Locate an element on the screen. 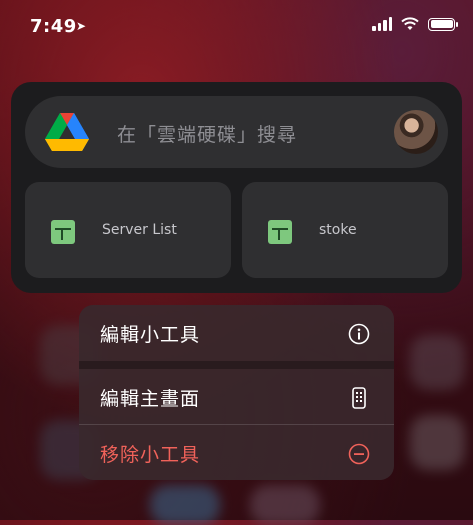 Image resolution: width=473 pixels, height=525 pixels. search-placeholder: 在「雲端硬碟」搜尋 is located at coordinates (207, 135).